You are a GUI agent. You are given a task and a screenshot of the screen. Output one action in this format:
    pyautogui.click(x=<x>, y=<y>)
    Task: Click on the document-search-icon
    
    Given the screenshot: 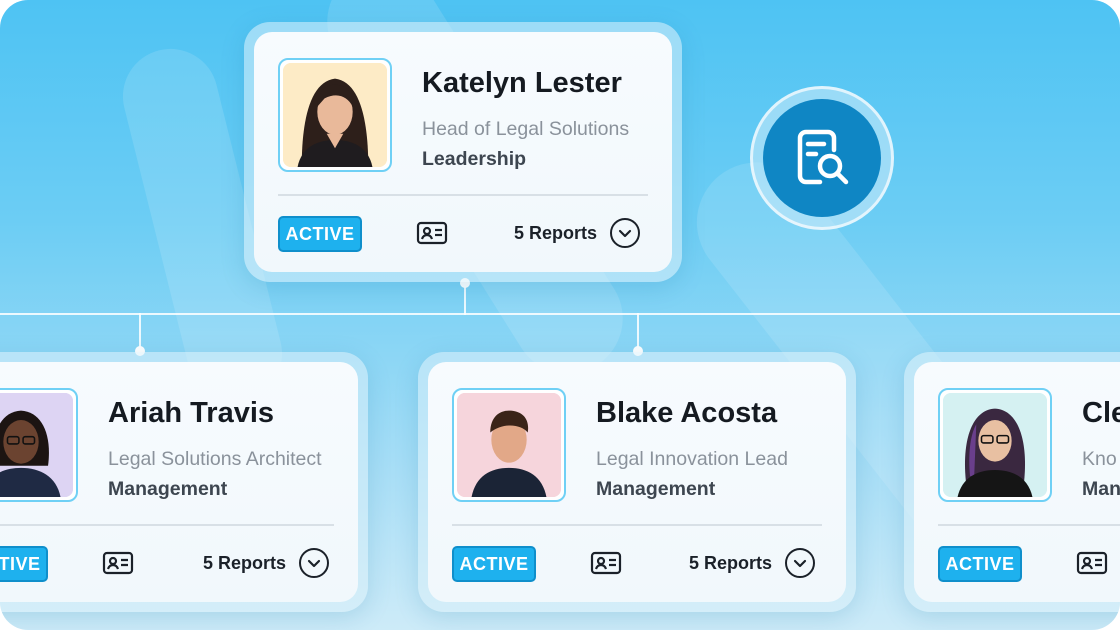 What is the action you would take?
    pyautogui.click(x=822, y=158)
    